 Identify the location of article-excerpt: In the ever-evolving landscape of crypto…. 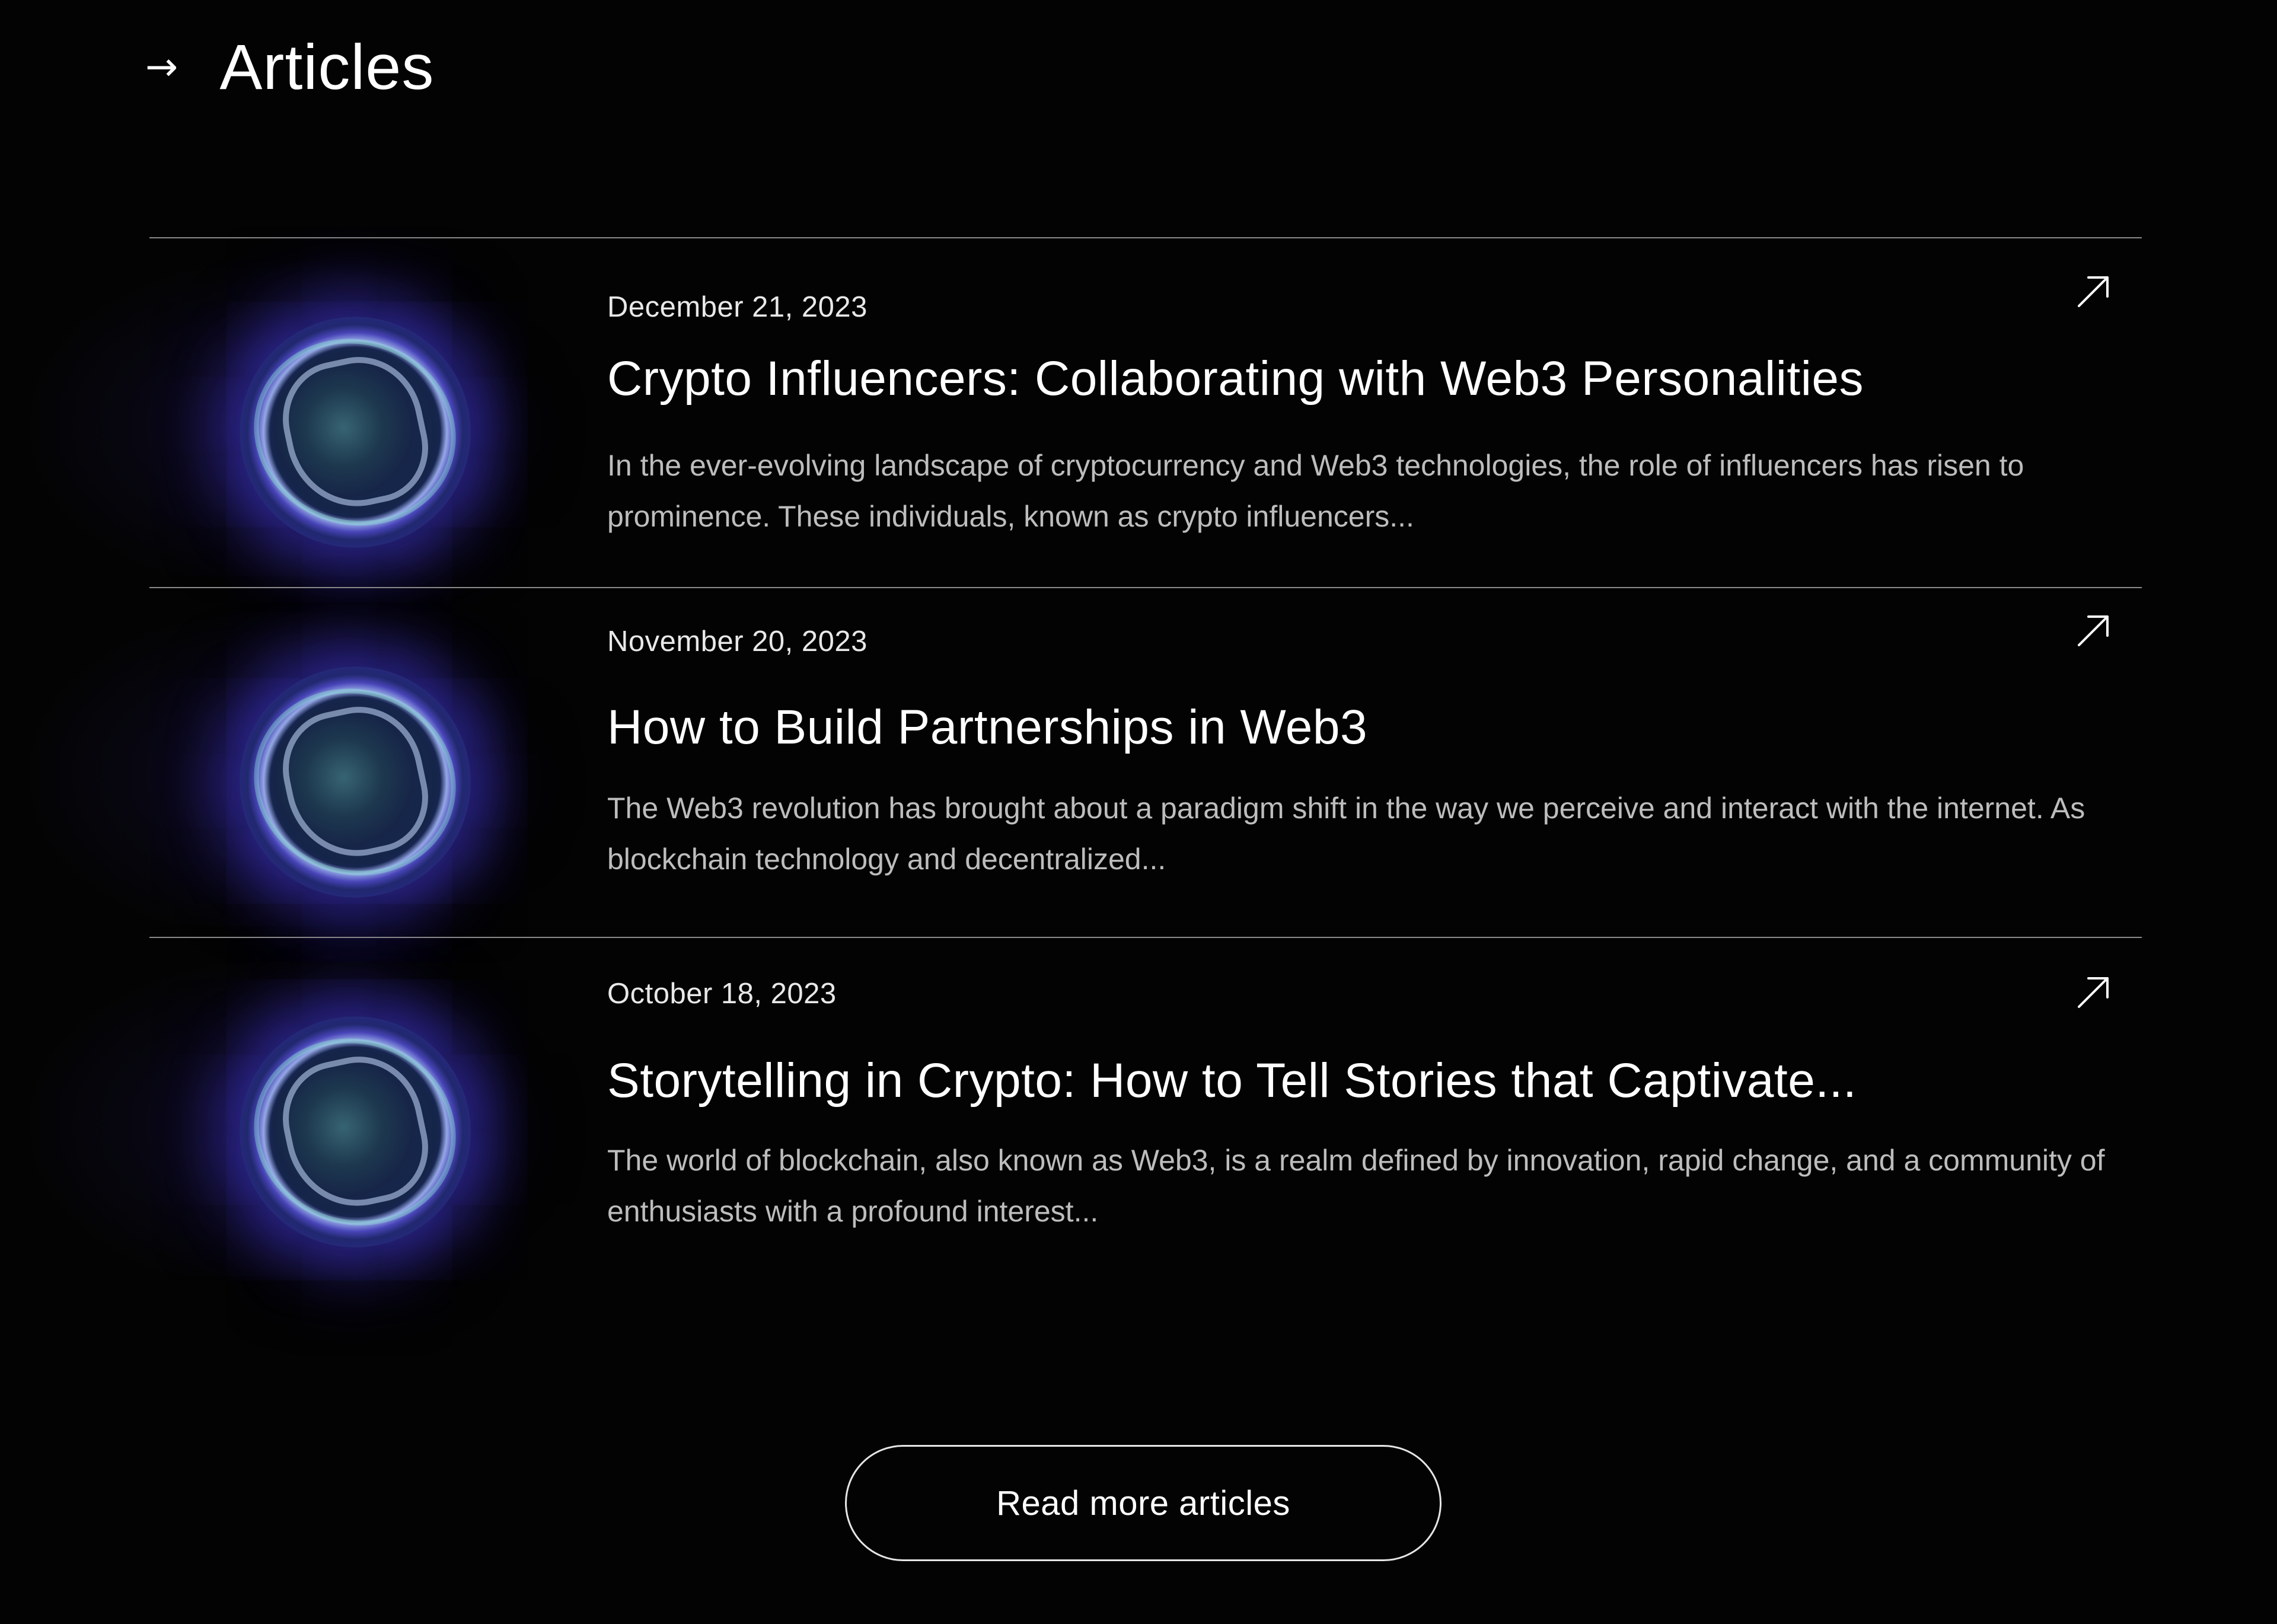
(1315, 491).